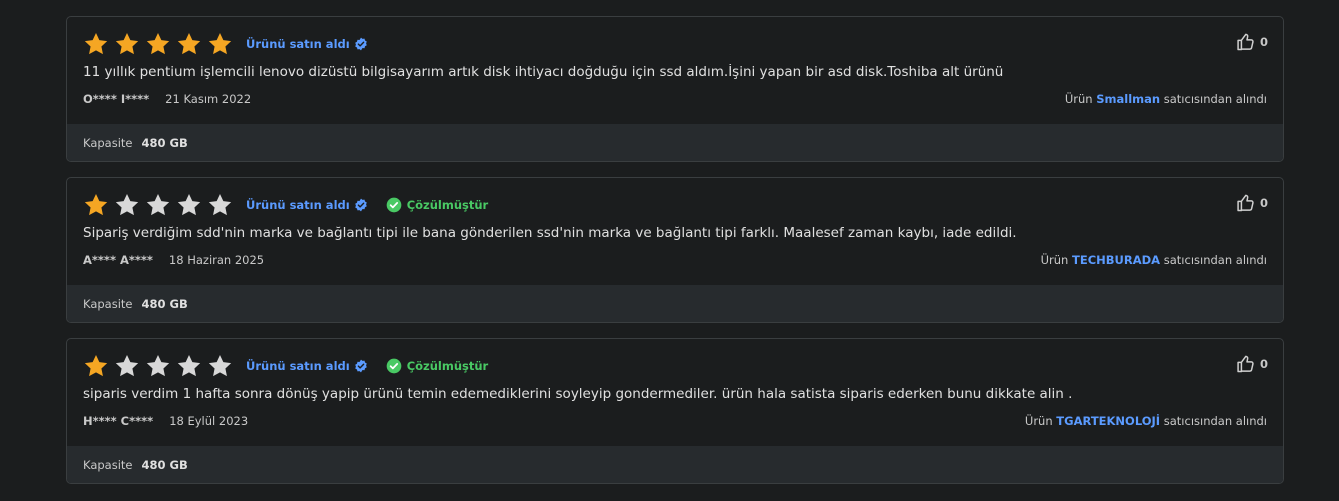 The width and height of the screenshot is (1339, 501). What do you see at coordinates (1128, 99) in the screenshot?
I see `seller-link: Smallman` at bounding box center [1128, 99].